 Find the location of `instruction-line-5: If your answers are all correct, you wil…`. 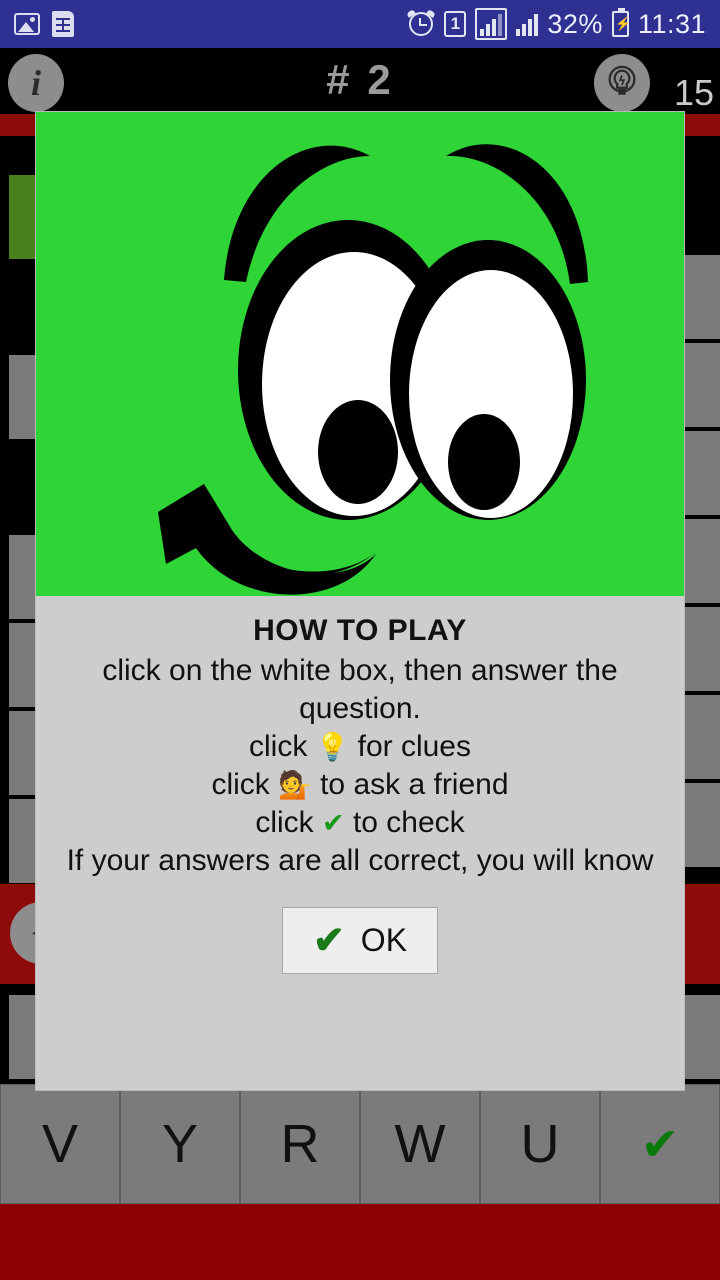

instruction-line-5: If your answers are all correct, you wil… is located at coordinates (360, 861).